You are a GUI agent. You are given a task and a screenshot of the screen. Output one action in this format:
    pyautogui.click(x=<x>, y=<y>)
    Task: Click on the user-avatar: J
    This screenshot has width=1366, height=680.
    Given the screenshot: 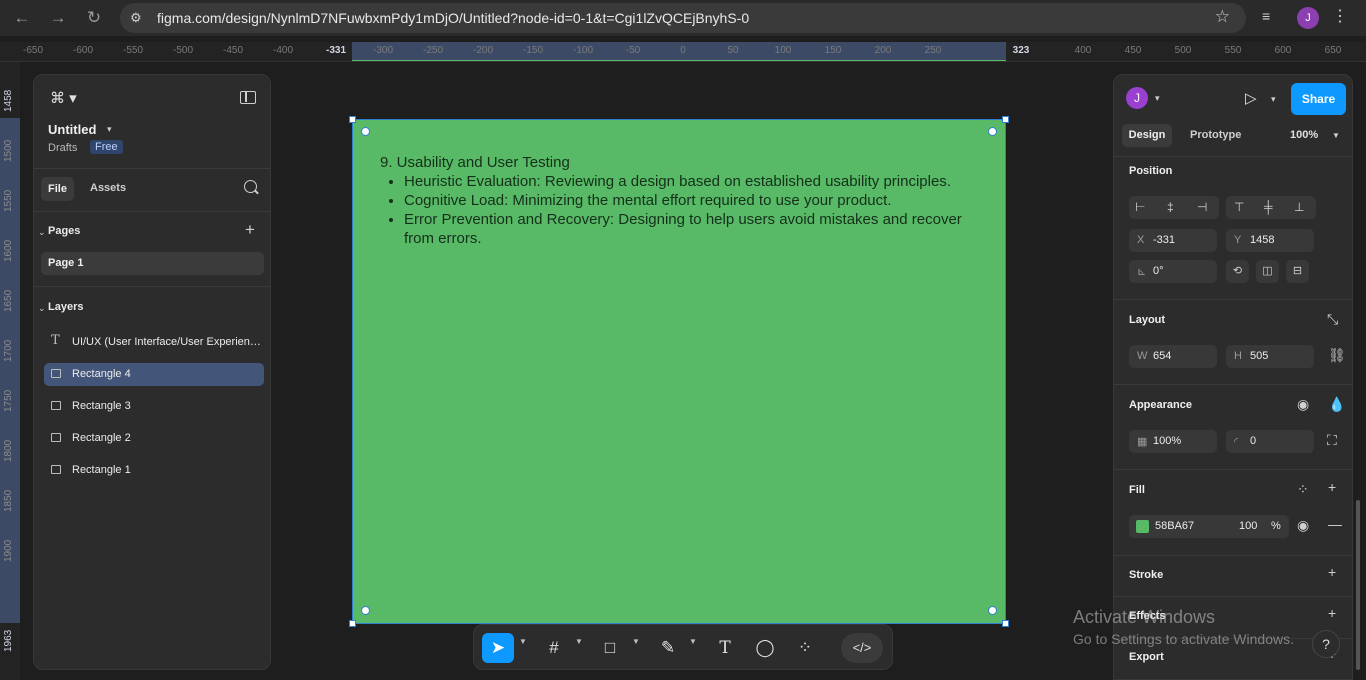 What is the action you would take?
    pyautogui.click(x=1137, y=98)
    